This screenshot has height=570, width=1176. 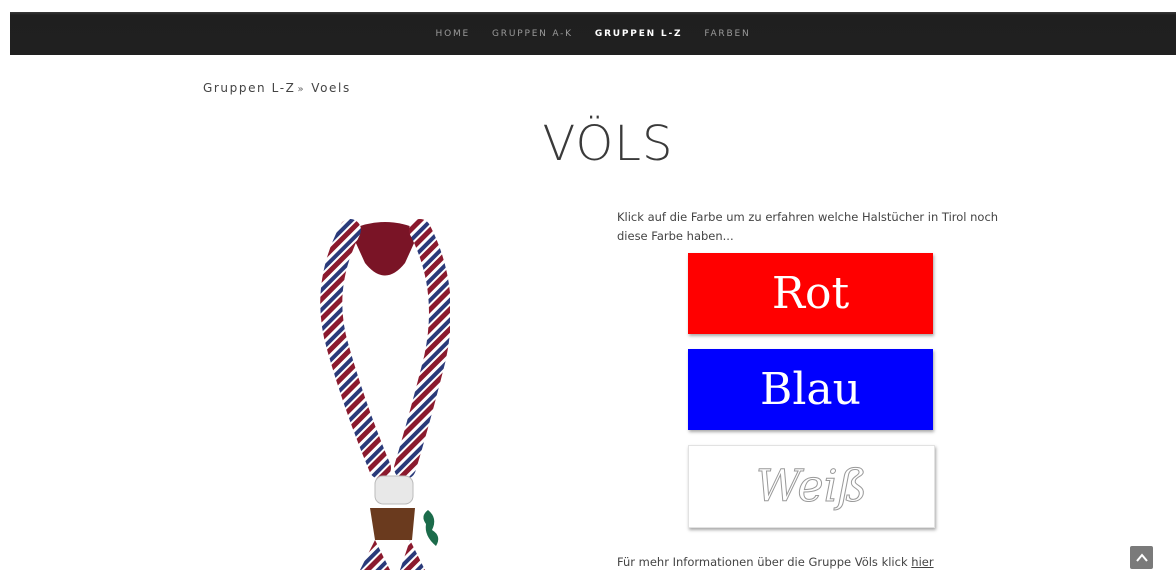 I want to click on breadcrumb-parent-link: Gruppen L-Z, so click(x=249, y=88).